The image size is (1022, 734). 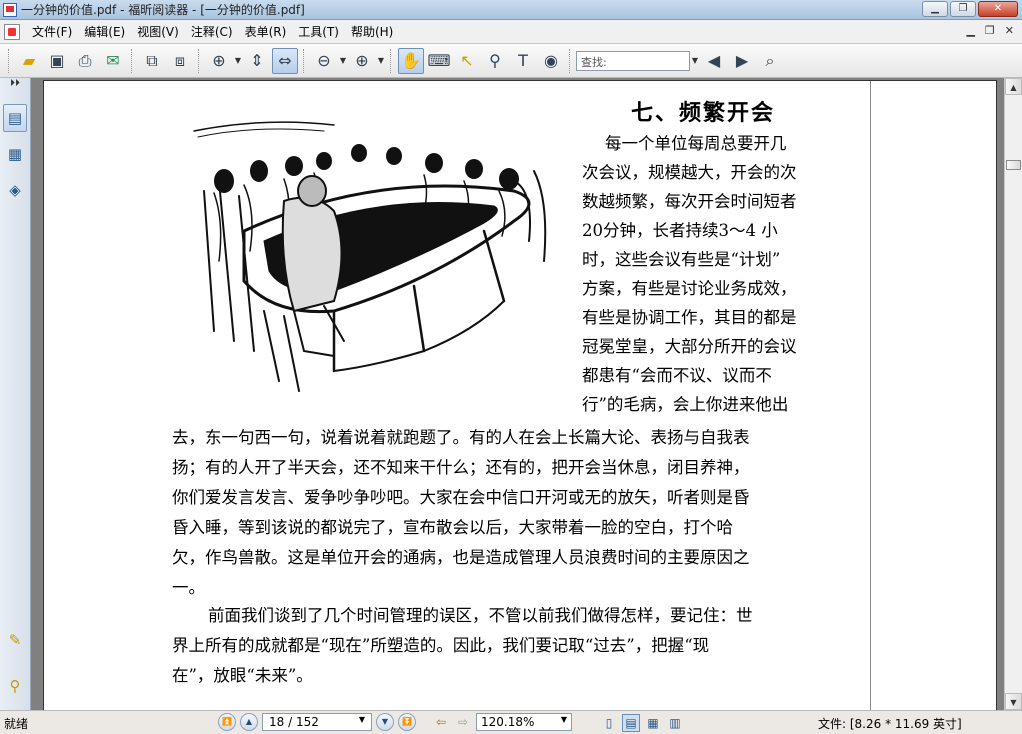 I want to click on text-line: 冠冕堂皇，大部分所开的会议, so click(x=689, y=346).